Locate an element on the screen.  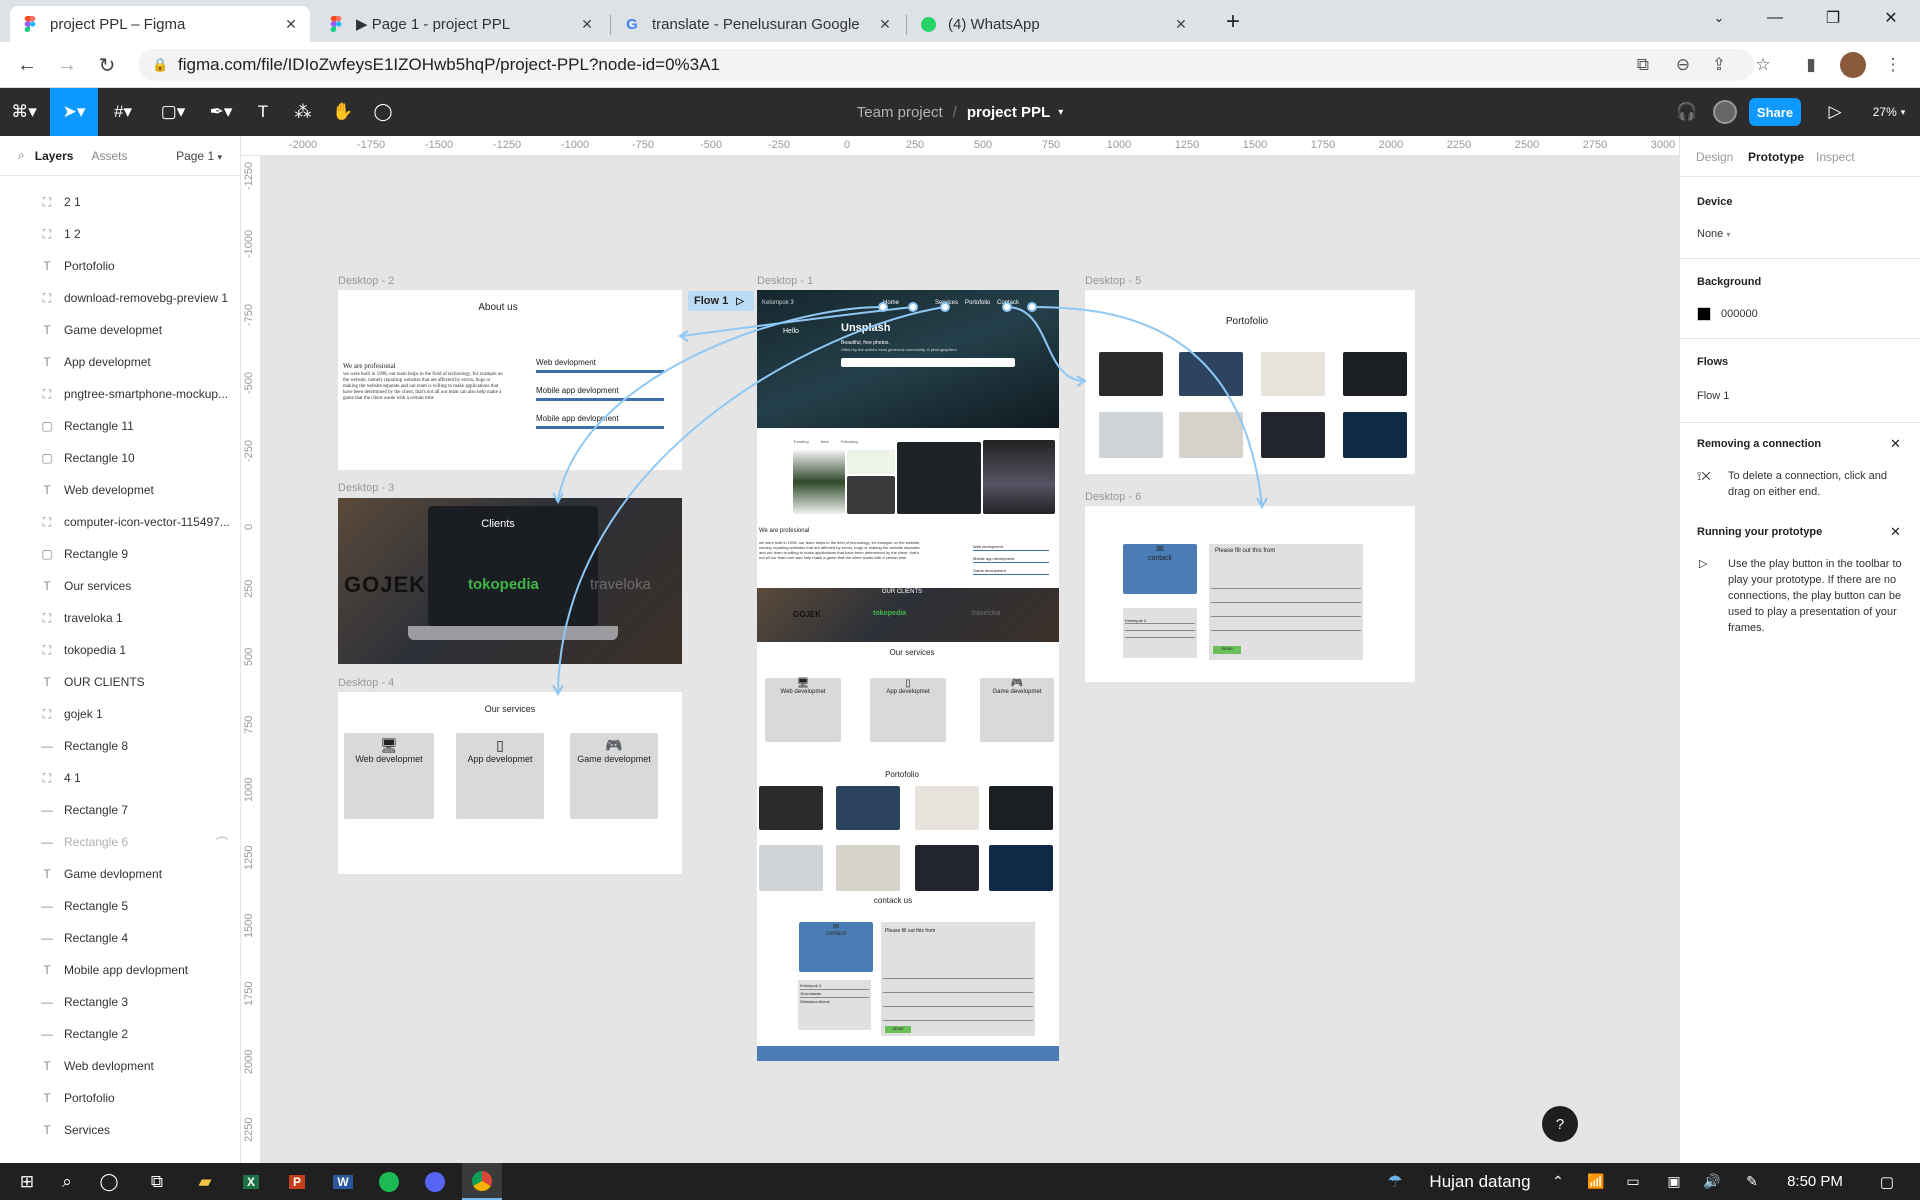
layer-item: — Rectangle 8 is located at coordinates (120, 746).